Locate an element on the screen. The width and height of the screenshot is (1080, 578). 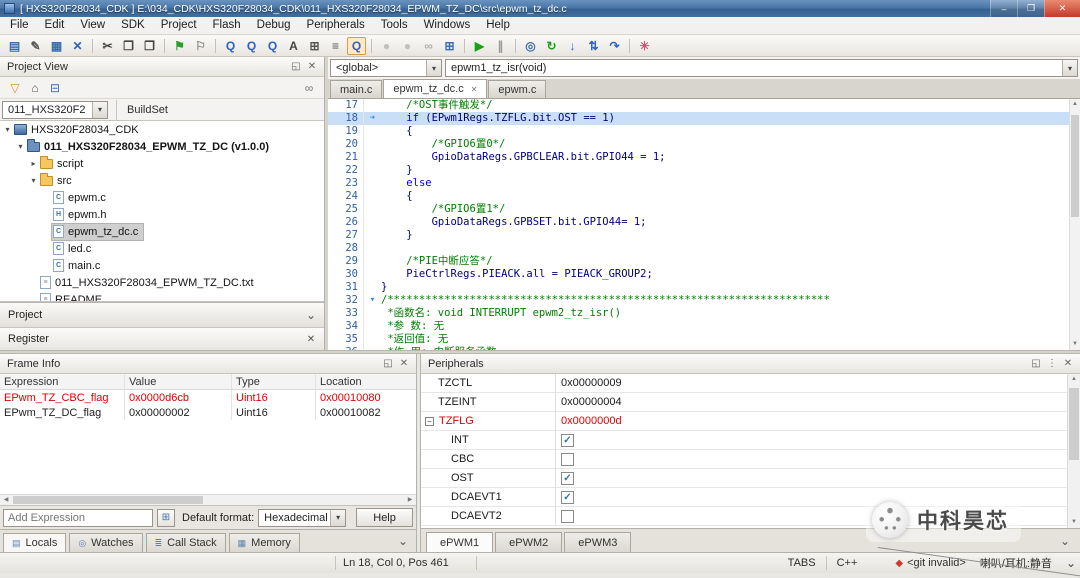
chevron-down-icon: ▾ is located at coordinates (338, 517).